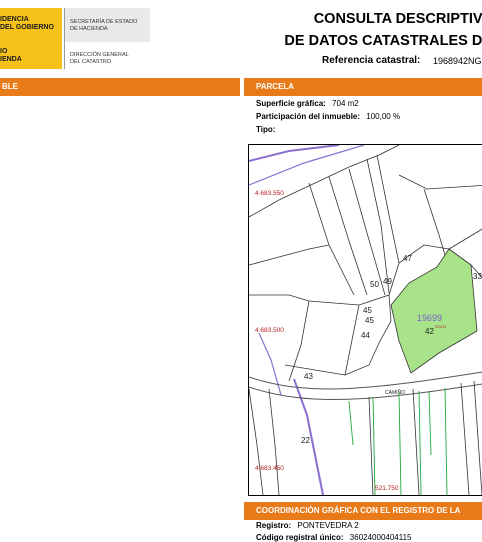  What do you see at coordinates (104, 22) in the screenshot?
I see `secretaria-line-1: SECRETARÍA DE ESTADO` at bounding box center [104, 22].